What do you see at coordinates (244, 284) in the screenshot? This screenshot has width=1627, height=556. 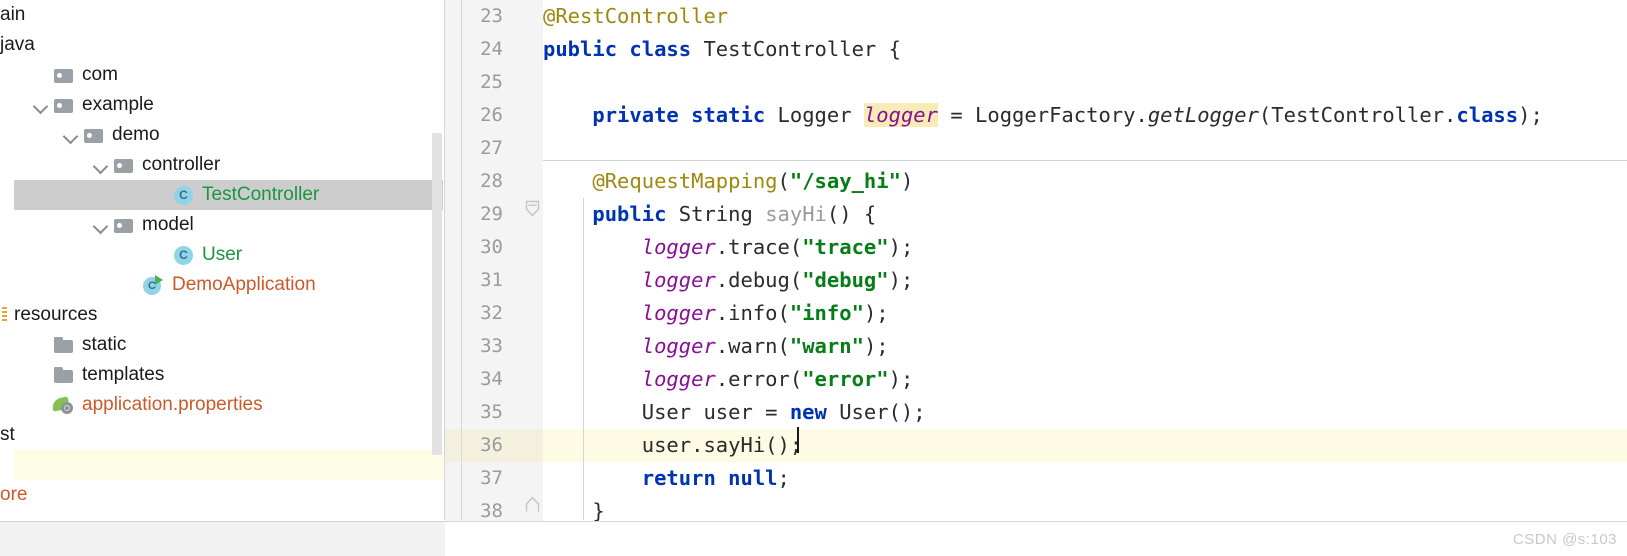 I see `tree-item-label: DemoApplication` at bounding box center [244, 284].